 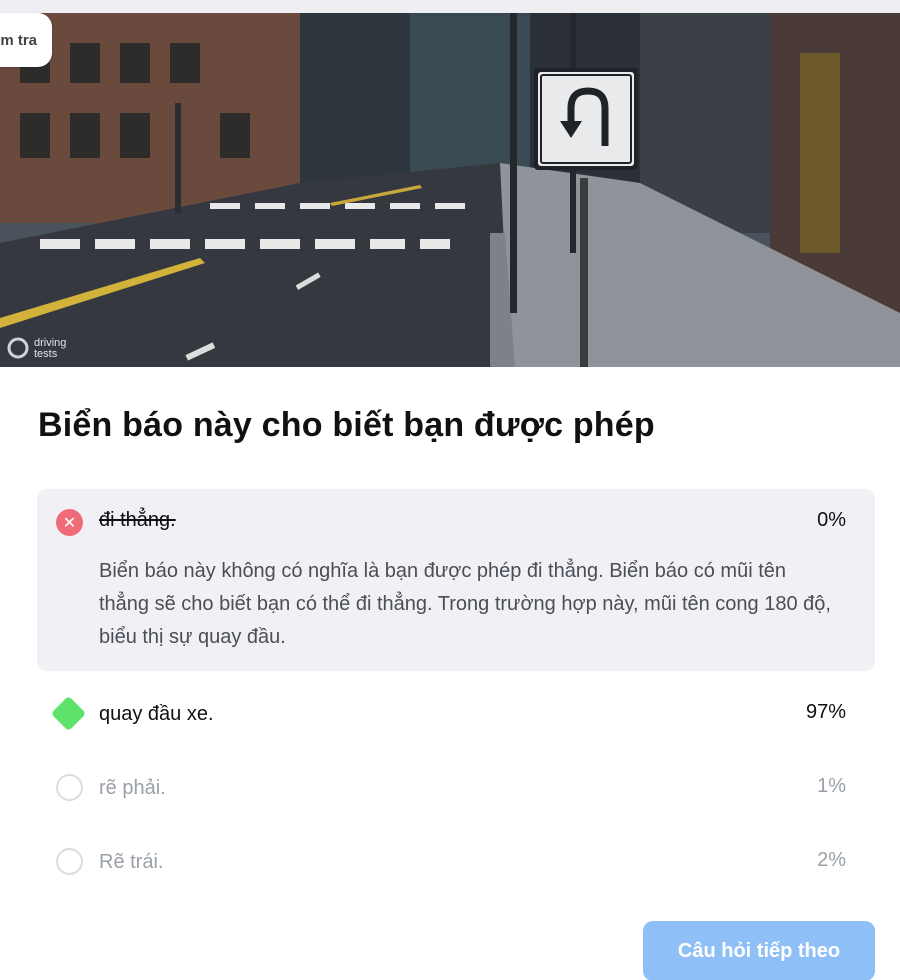 I want to click on close-icon: ✕, so click(x=69, y=522).